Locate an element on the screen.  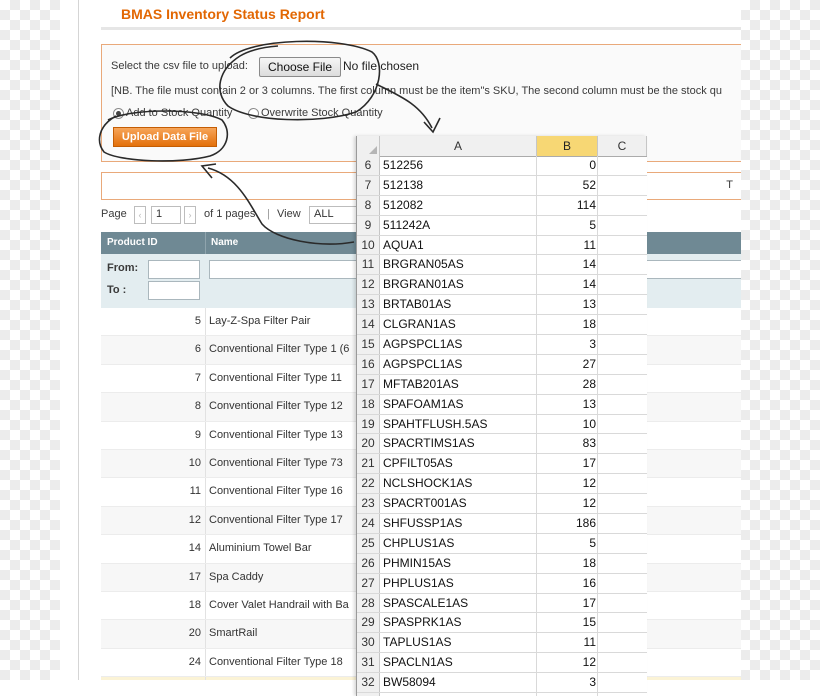
scribble-circle-choose-file is located at coordinates (300, 80).